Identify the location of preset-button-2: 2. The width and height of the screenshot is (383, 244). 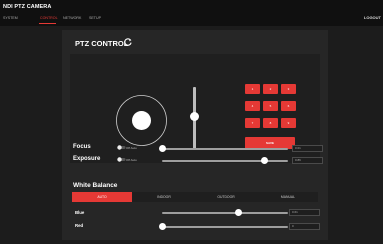
(270, 89).